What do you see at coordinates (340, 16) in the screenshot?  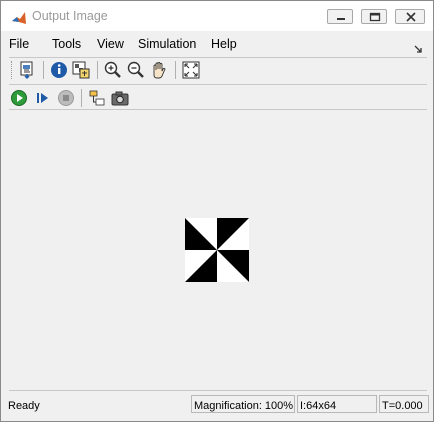 I see `minimize-button` at bounding box center [340, 16].